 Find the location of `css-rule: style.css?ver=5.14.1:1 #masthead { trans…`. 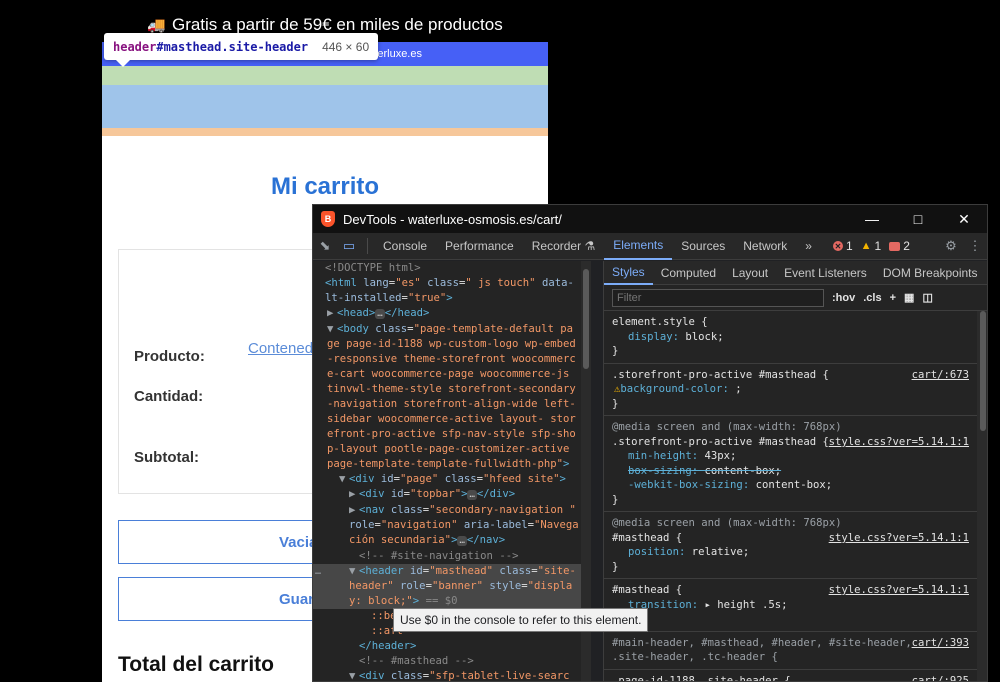

css-rule: style.css?ver=5.14.1:1 #masthead { trans… is located at coordinates (795, 605).